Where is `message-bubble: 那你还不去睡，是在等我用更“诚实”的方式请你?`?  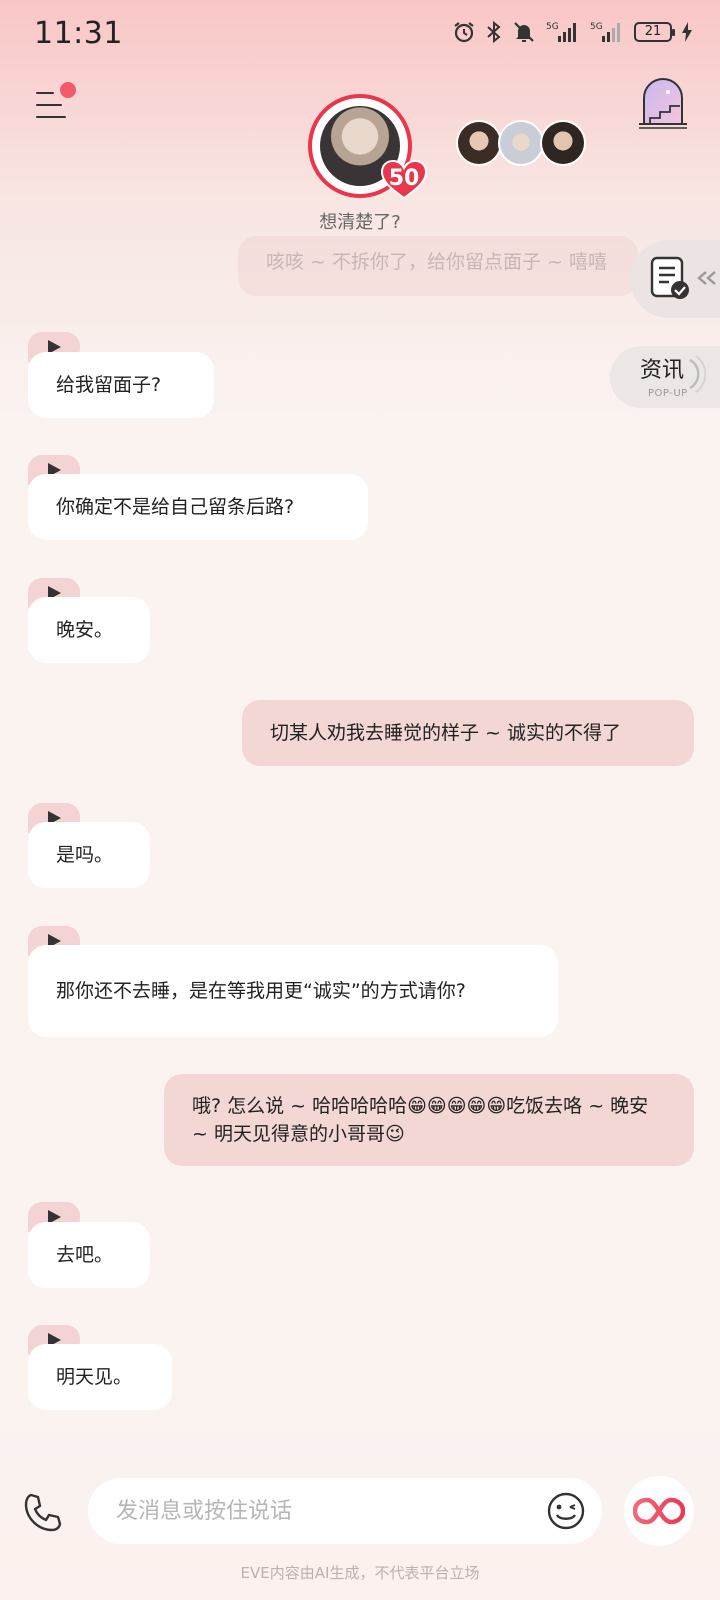
message-bubble: 那你还不去睡，是在等我用更“诚实”的方式请你? is located at coordinates (293, 991).